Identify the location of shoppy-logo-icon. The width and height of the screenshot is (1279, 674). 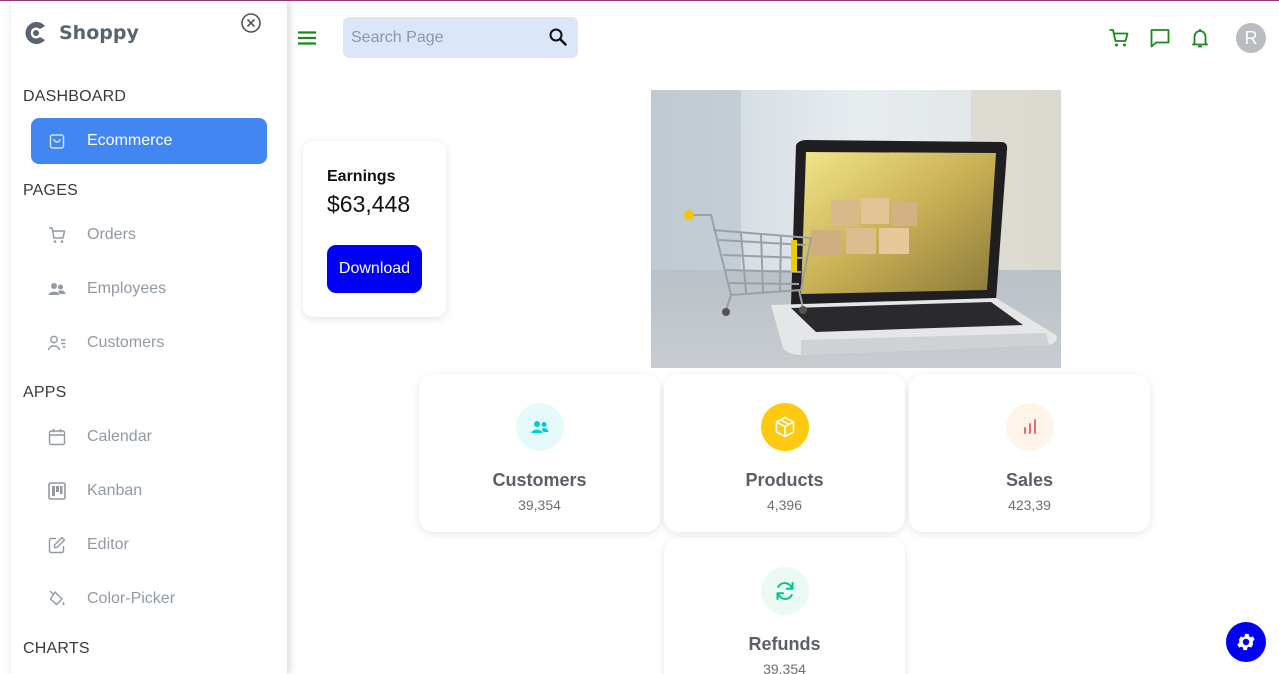
(35, 33).